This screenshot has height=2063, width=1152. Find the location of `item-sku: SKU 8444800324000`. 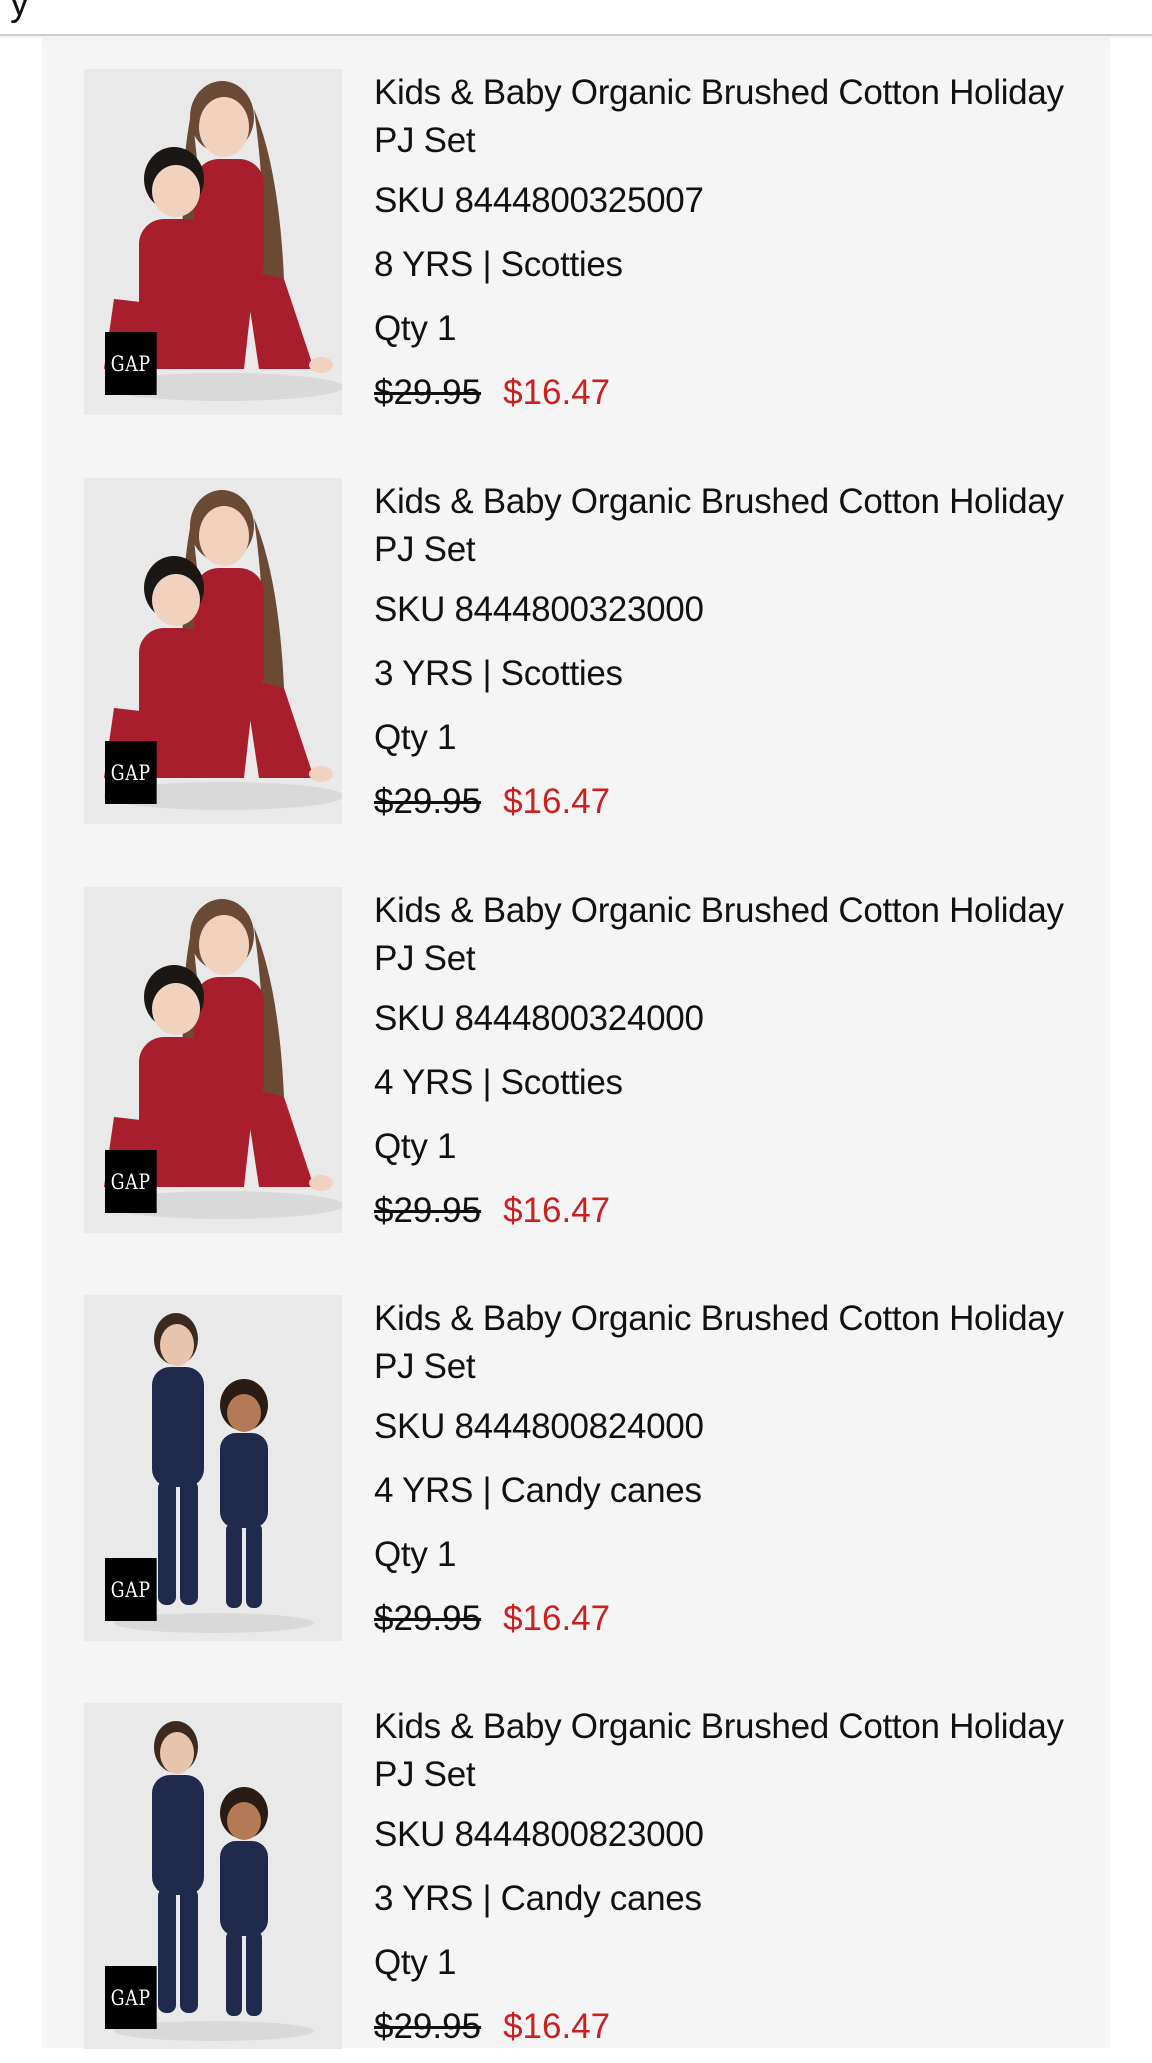

item-sku: SKU 8444800324000 is located at coordinates (539, 1018).